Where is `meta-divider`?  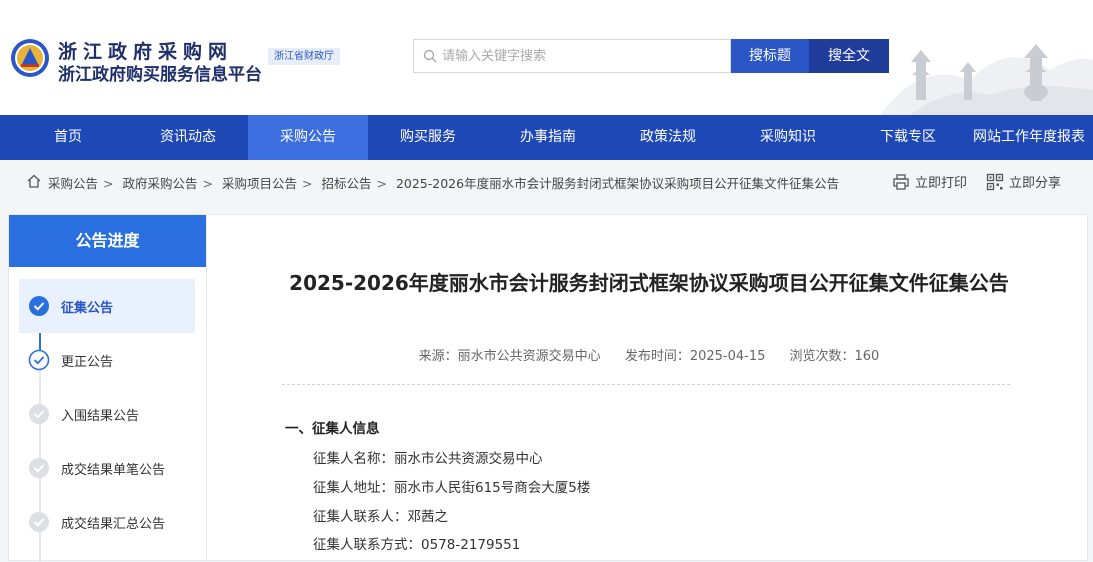
meta-divider is located at coordinates (646, 384).